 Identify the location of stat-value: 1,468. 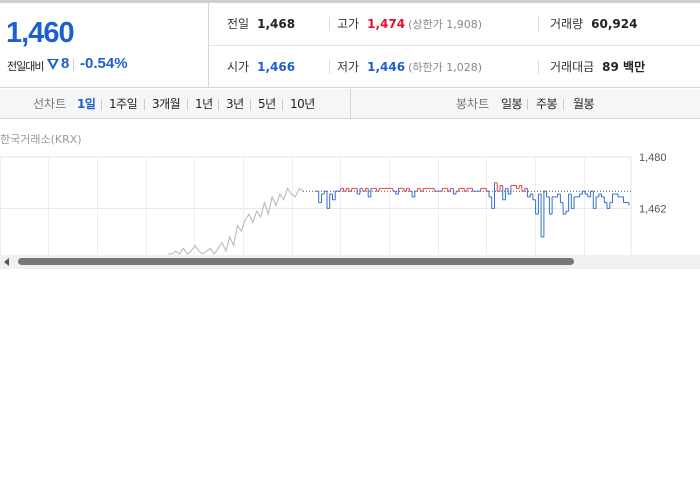
(276, 24).